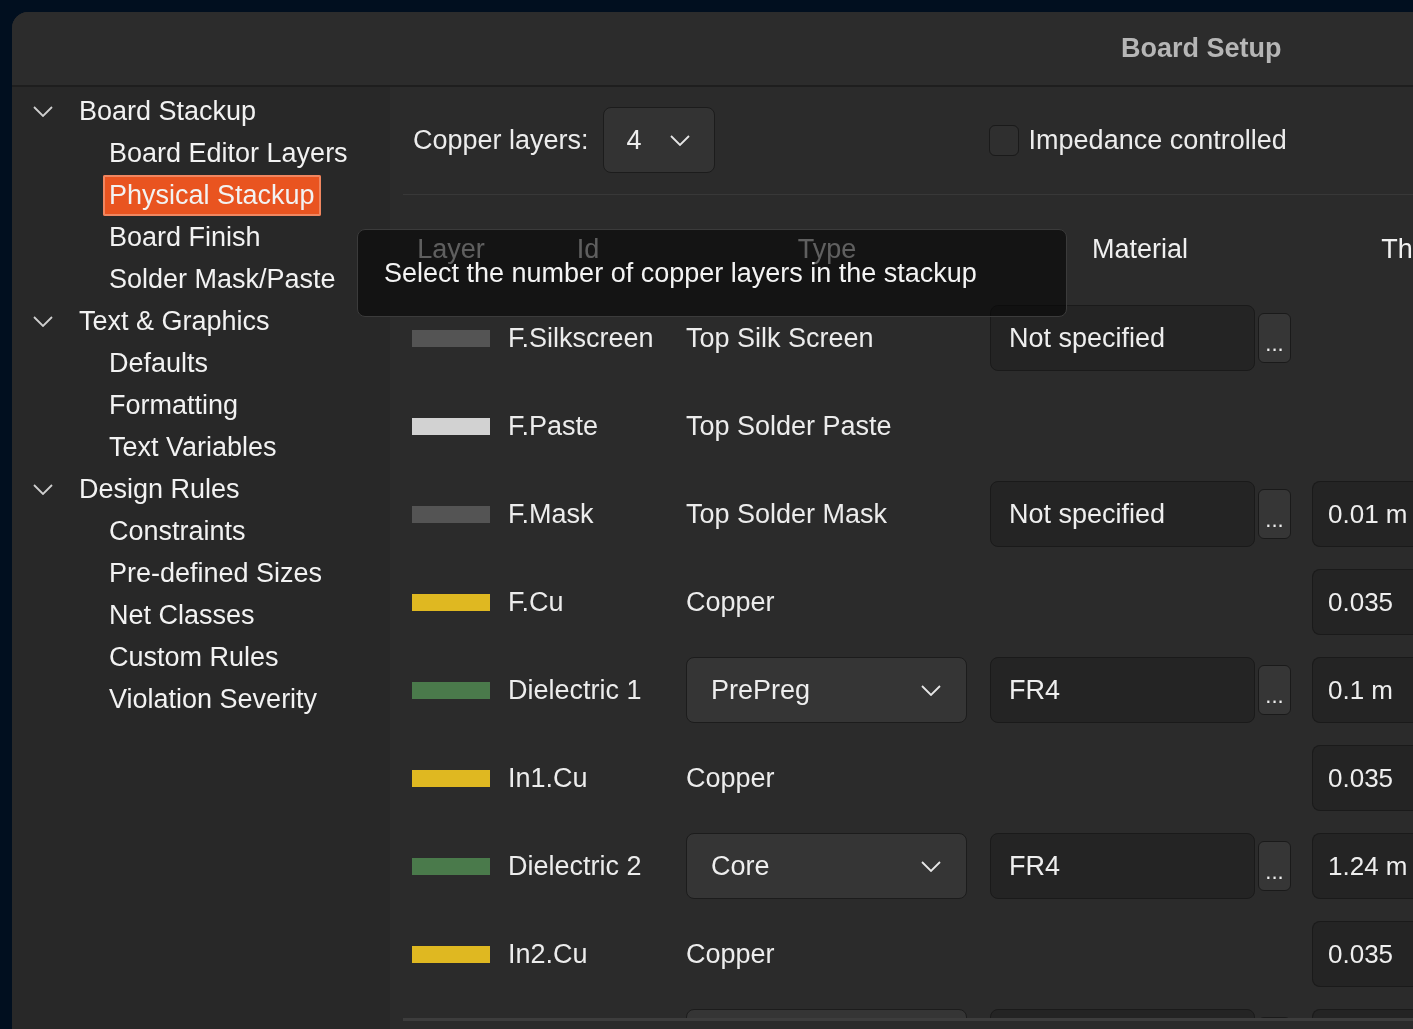 The height and width of the screenshot is (1029, 1413). What do you see at coordinates (575, 866) in the screenshot?
I see `layer-id: Dielectric 2` at bounding box center [575, 866].